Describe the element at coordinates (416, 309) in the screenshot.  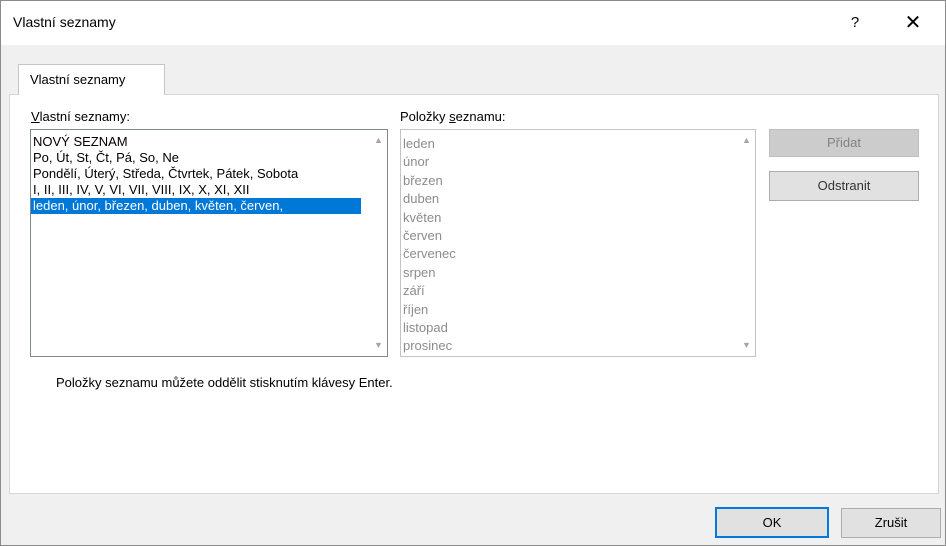
I see `list-entry-line: říjen` at that location.